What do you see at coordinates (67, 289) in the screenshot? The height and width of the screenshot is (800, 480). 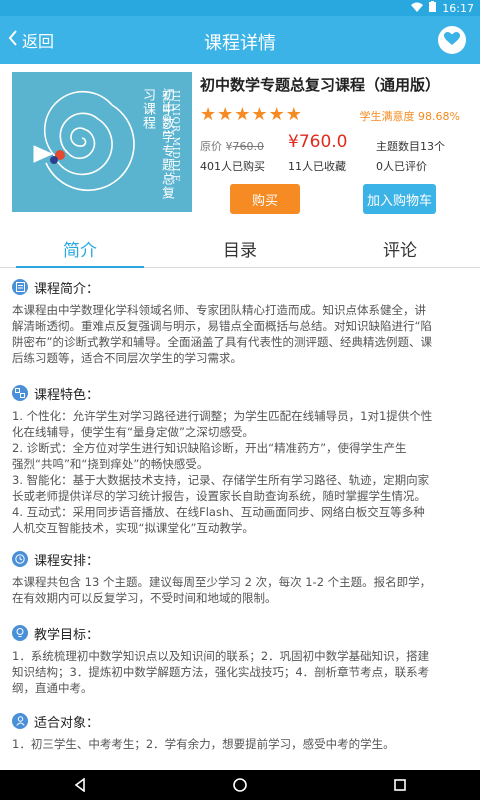 I see `section-title: 课程简介：` at bounding box center [67, 289].